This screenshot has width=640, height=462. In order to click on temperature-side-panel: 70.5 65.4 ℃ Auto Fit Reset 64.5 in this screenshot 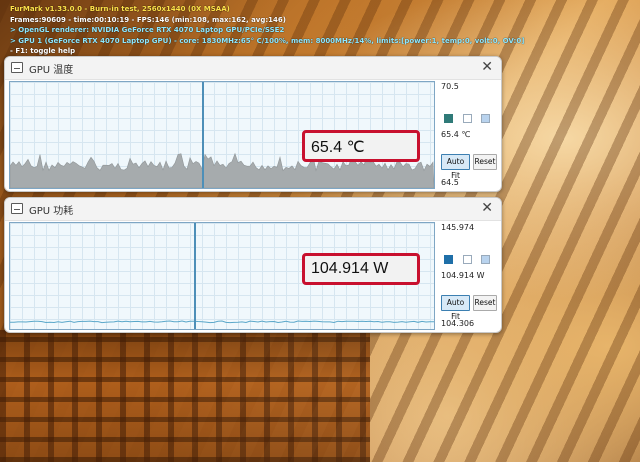, I will do `click(469, 135)`.